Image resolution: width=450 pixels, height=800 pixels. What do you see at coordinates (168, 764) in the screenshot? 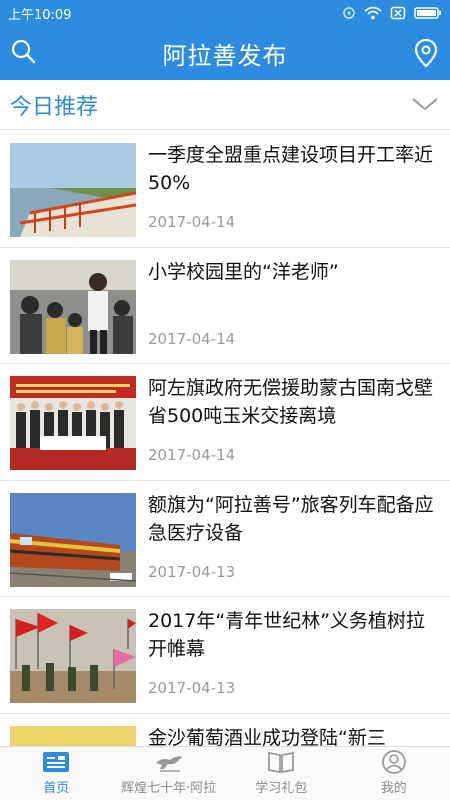
I see `horse-icon` at bounding box center [168, 764].